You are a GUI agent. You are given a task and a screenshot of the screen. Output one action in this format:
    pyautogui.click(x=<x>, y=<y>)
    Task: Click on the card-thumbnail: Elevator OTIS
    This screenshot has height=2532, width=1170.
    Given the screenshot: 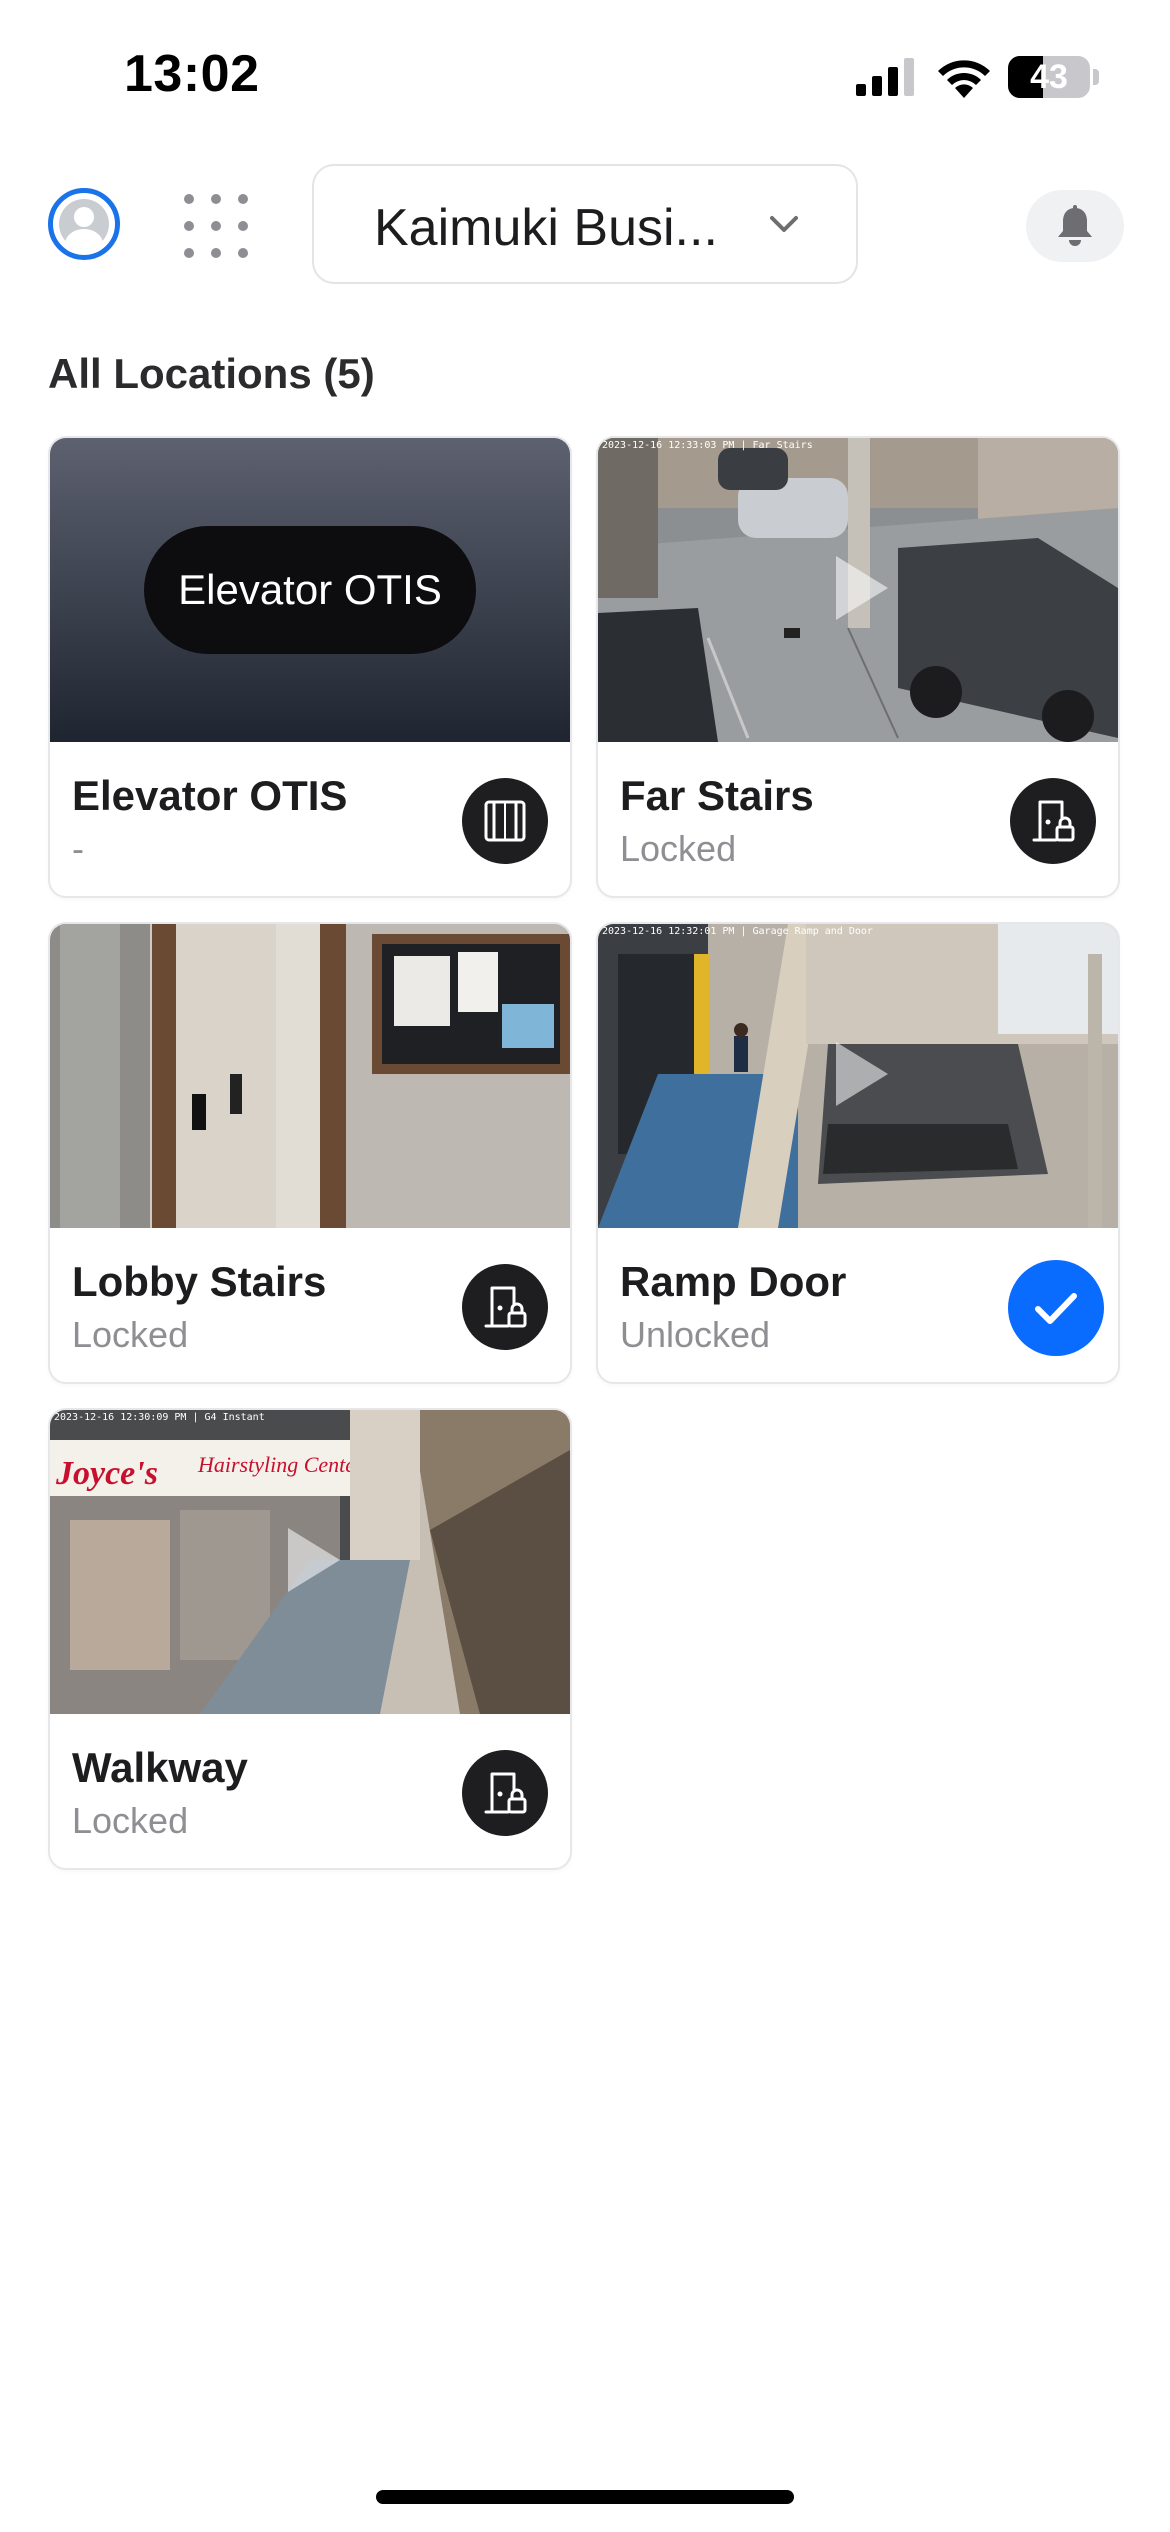 What is the action you would take?
    pyautogui.click(x=310, y=590)
    